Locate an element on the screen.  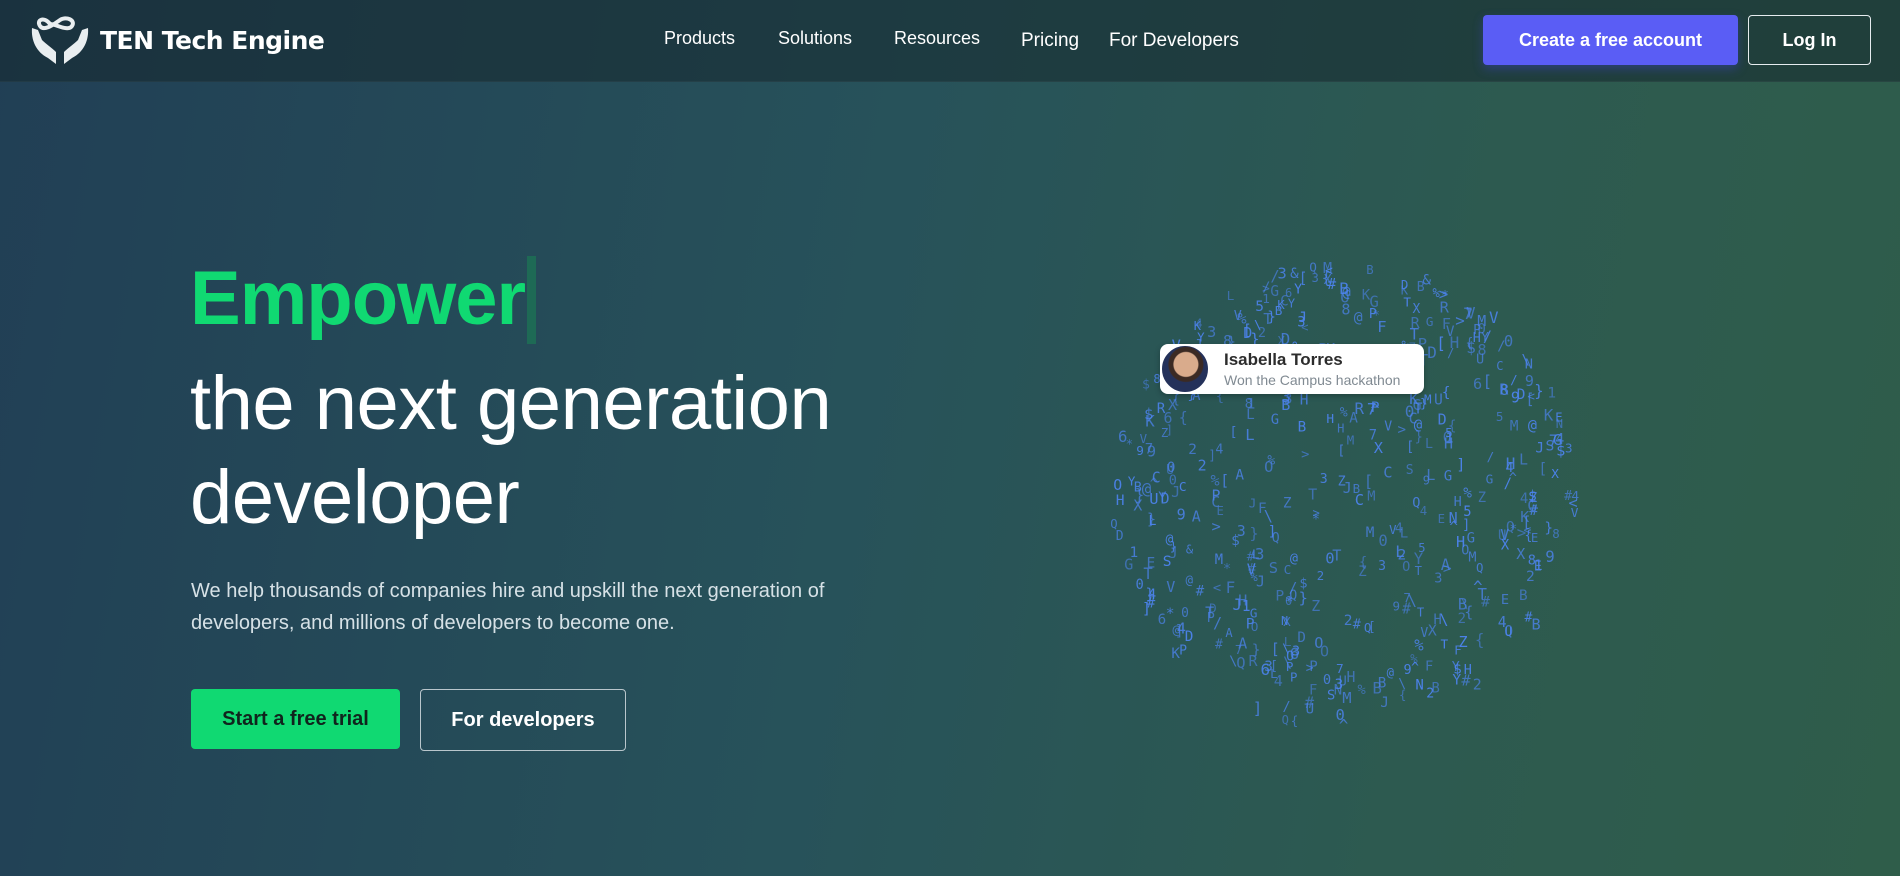
globe-glyph: R is located at coordinates (1254, 661).